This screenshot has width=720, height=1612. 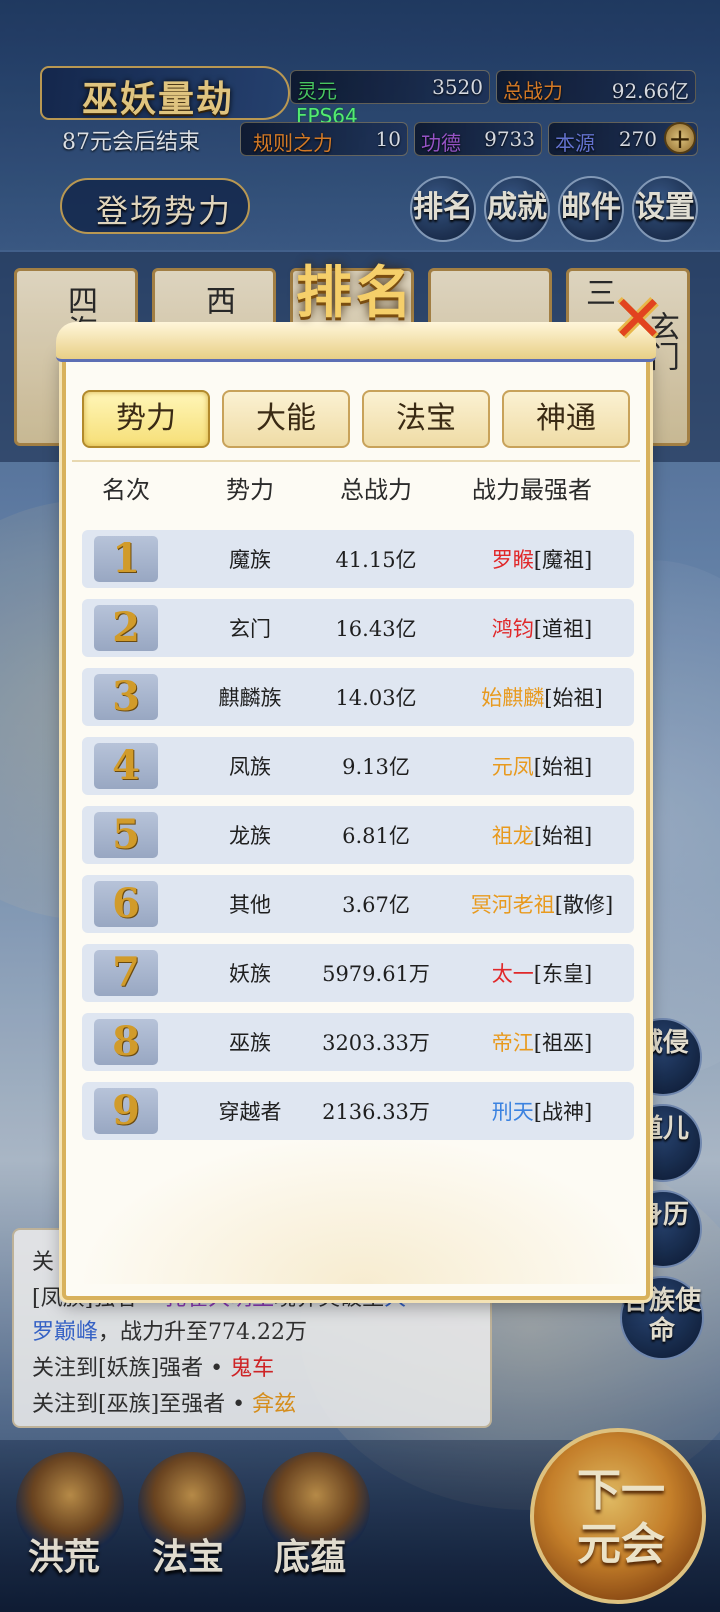 What do you see at coordinates (512, 629) in the screenshot?
I see `strongest-name: 鸿钧` at bounding box center [512, 629].